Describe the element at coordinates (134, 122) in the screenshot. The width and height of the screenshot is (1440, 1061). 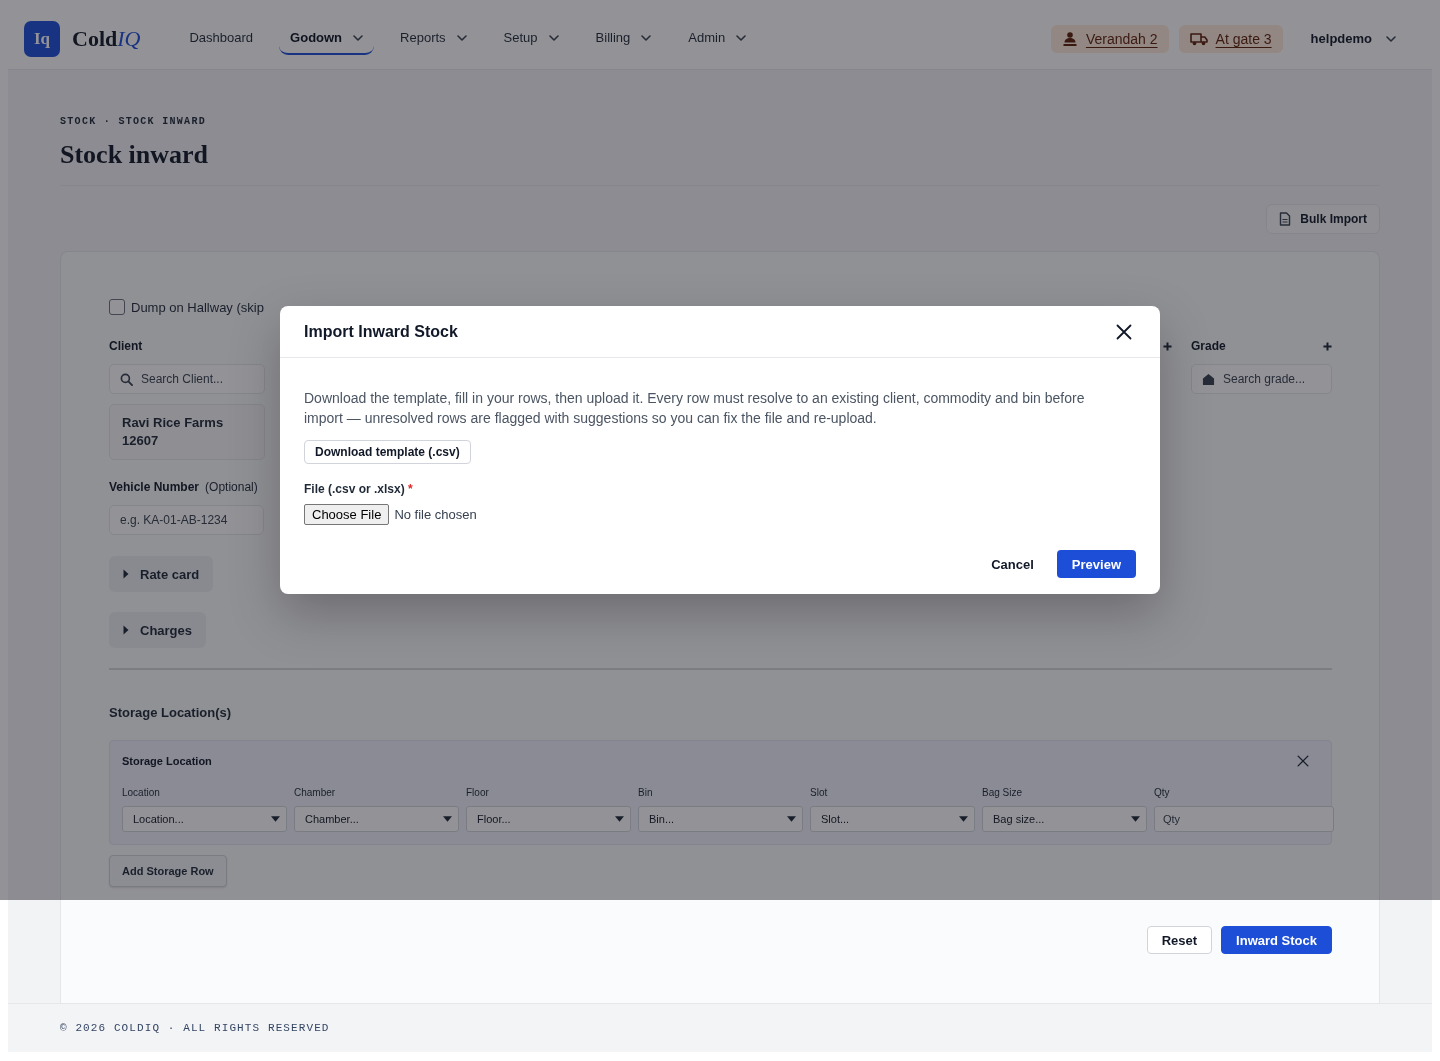
I see `breadcrumb: STOCK · STOCK INWARD` at that location.